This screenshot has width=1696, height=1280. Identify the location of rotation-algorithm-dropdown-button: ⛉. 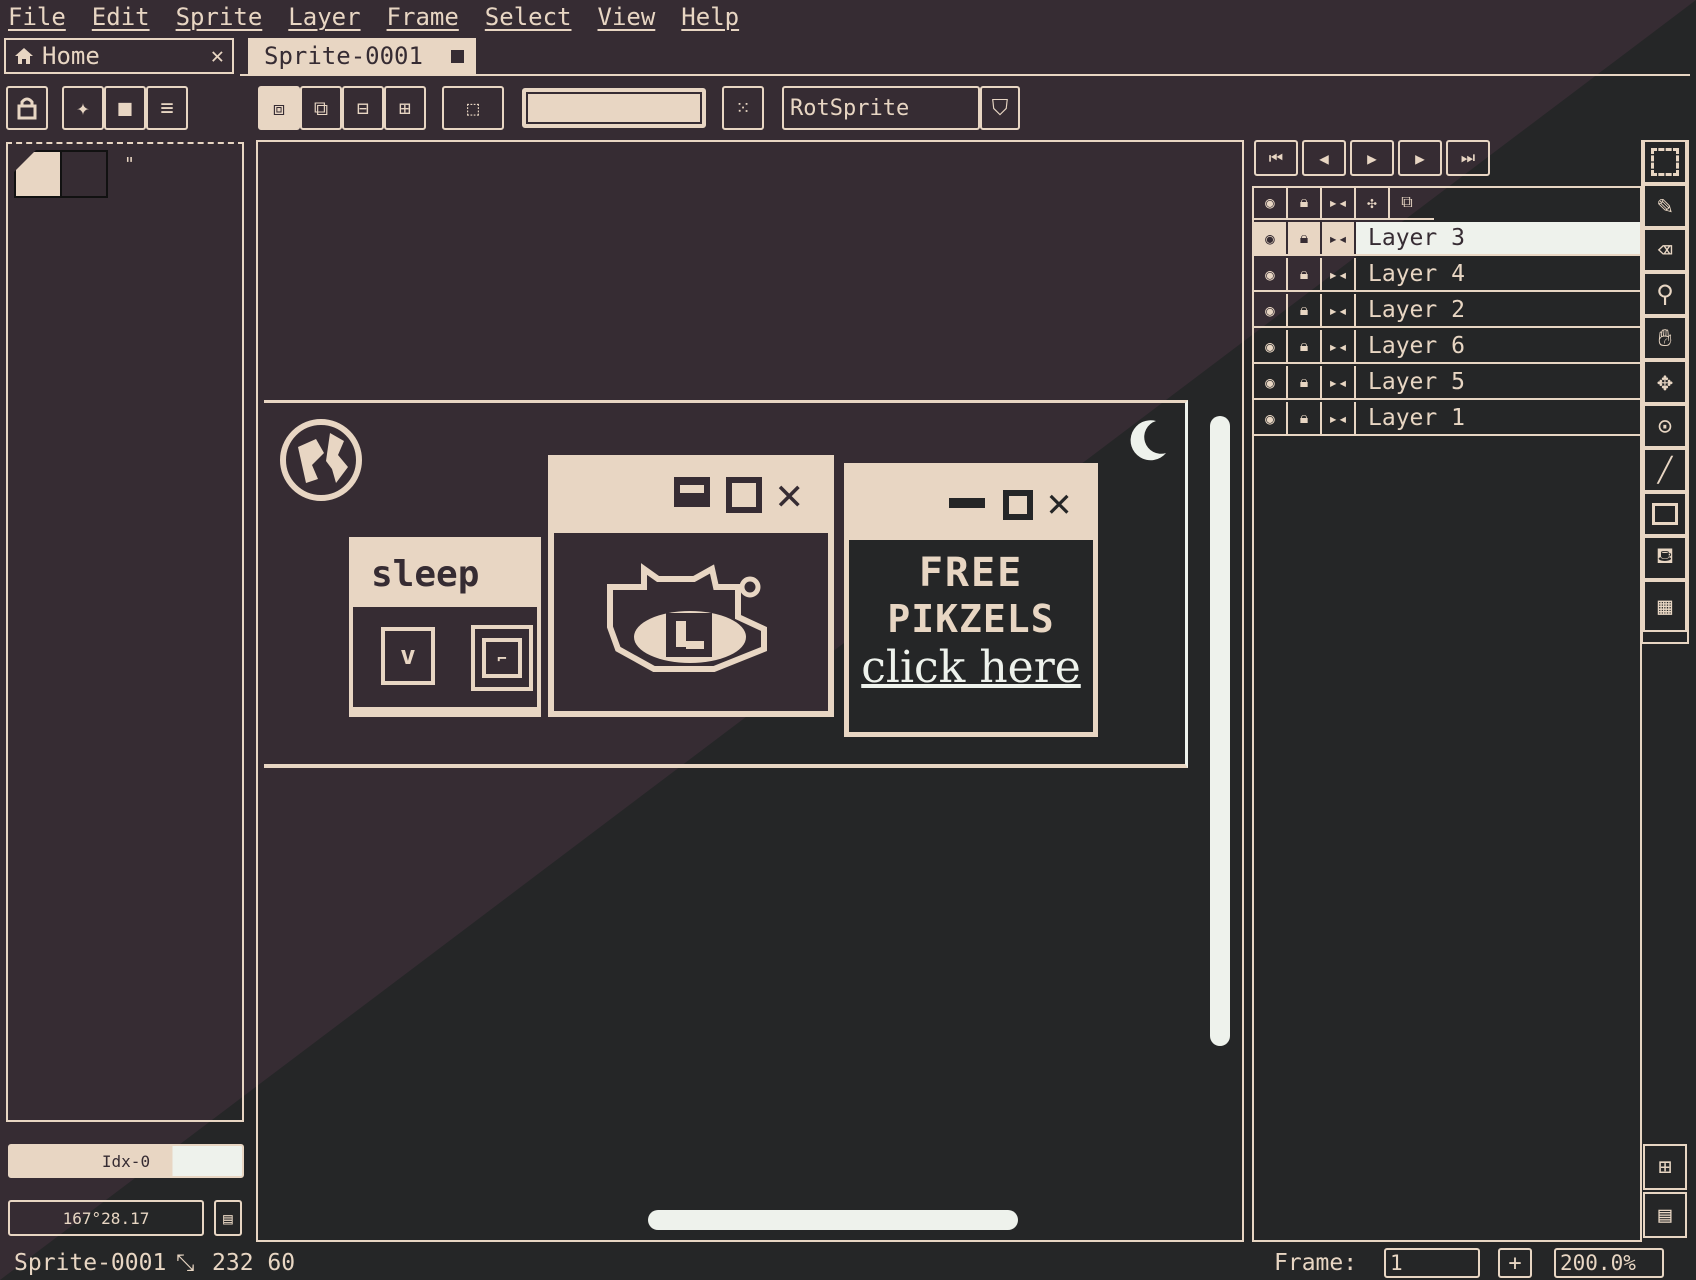
(1000, 108).